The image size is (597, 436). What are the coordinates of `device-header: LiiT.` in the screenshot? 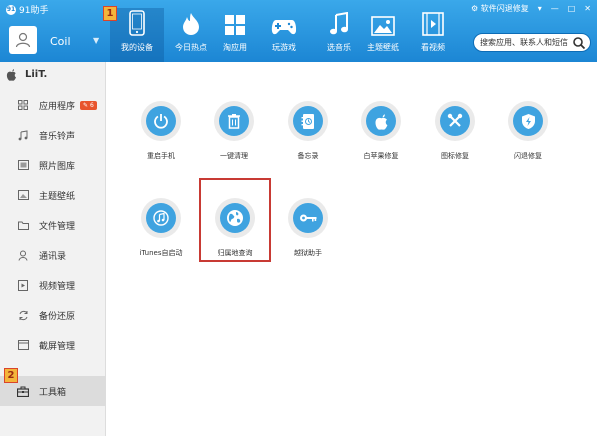 It's located at (26, 74).